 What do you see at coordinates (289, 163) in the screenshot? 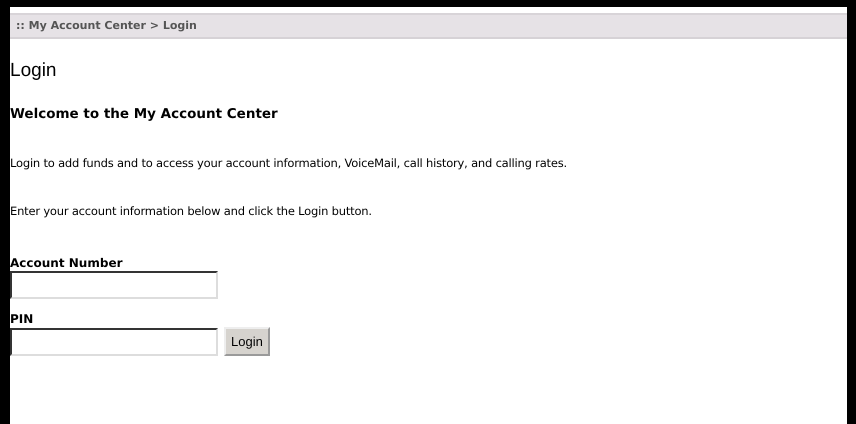
I see `paragraph: Login to add funds and to access your account information, VoiceMail, call history, and calling rates.` at bounding box center [289, 163].